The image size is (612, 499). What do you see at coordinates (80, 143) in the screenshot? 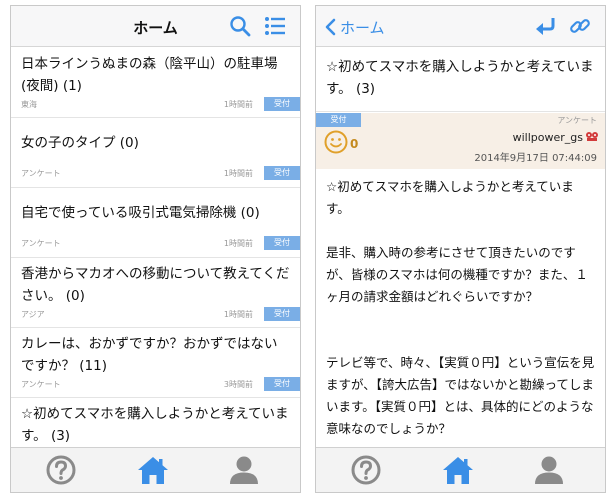
I see `item-title: 女の子のタイプ (0)` at bounding box center [80, 143].